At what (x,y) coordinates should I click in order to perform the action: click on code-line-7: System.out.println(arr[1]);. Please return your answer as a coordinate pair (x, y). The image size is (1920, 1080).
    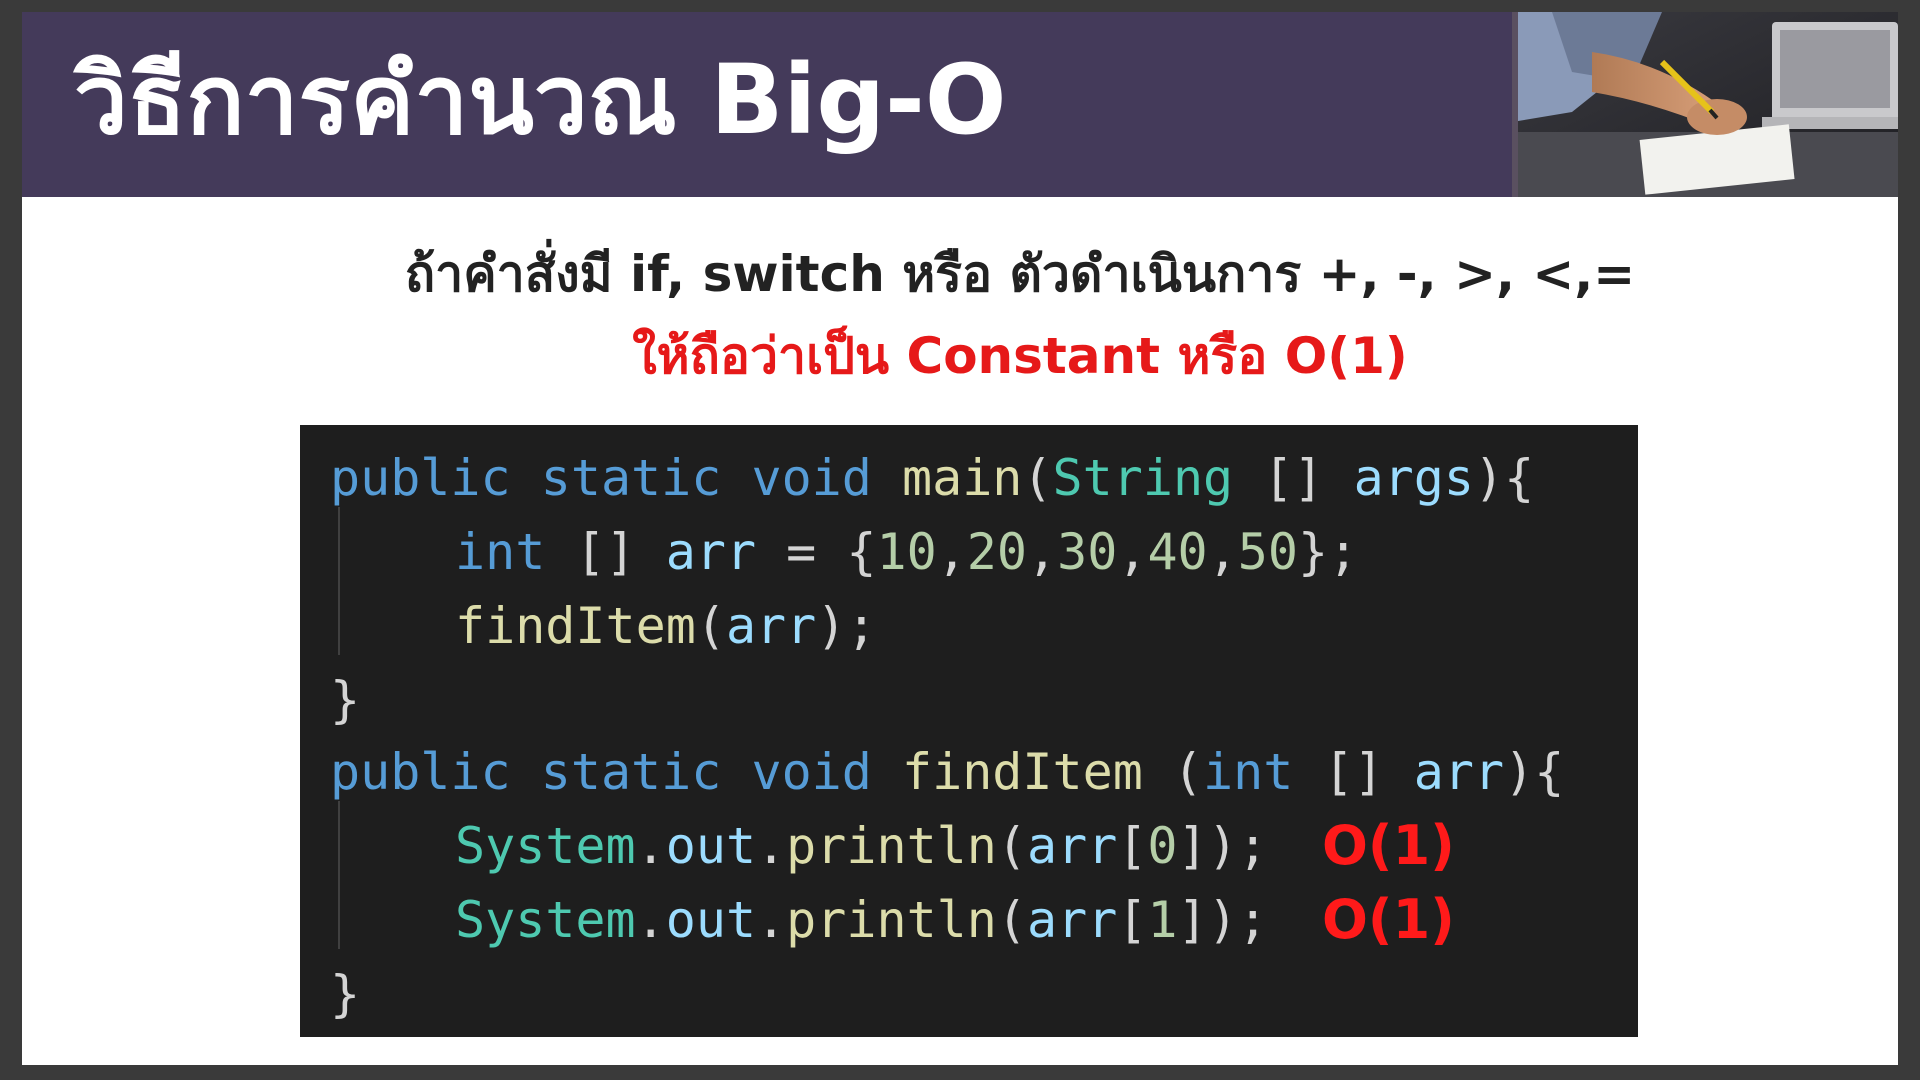
    Looking at the image, I should click on (861, 920).